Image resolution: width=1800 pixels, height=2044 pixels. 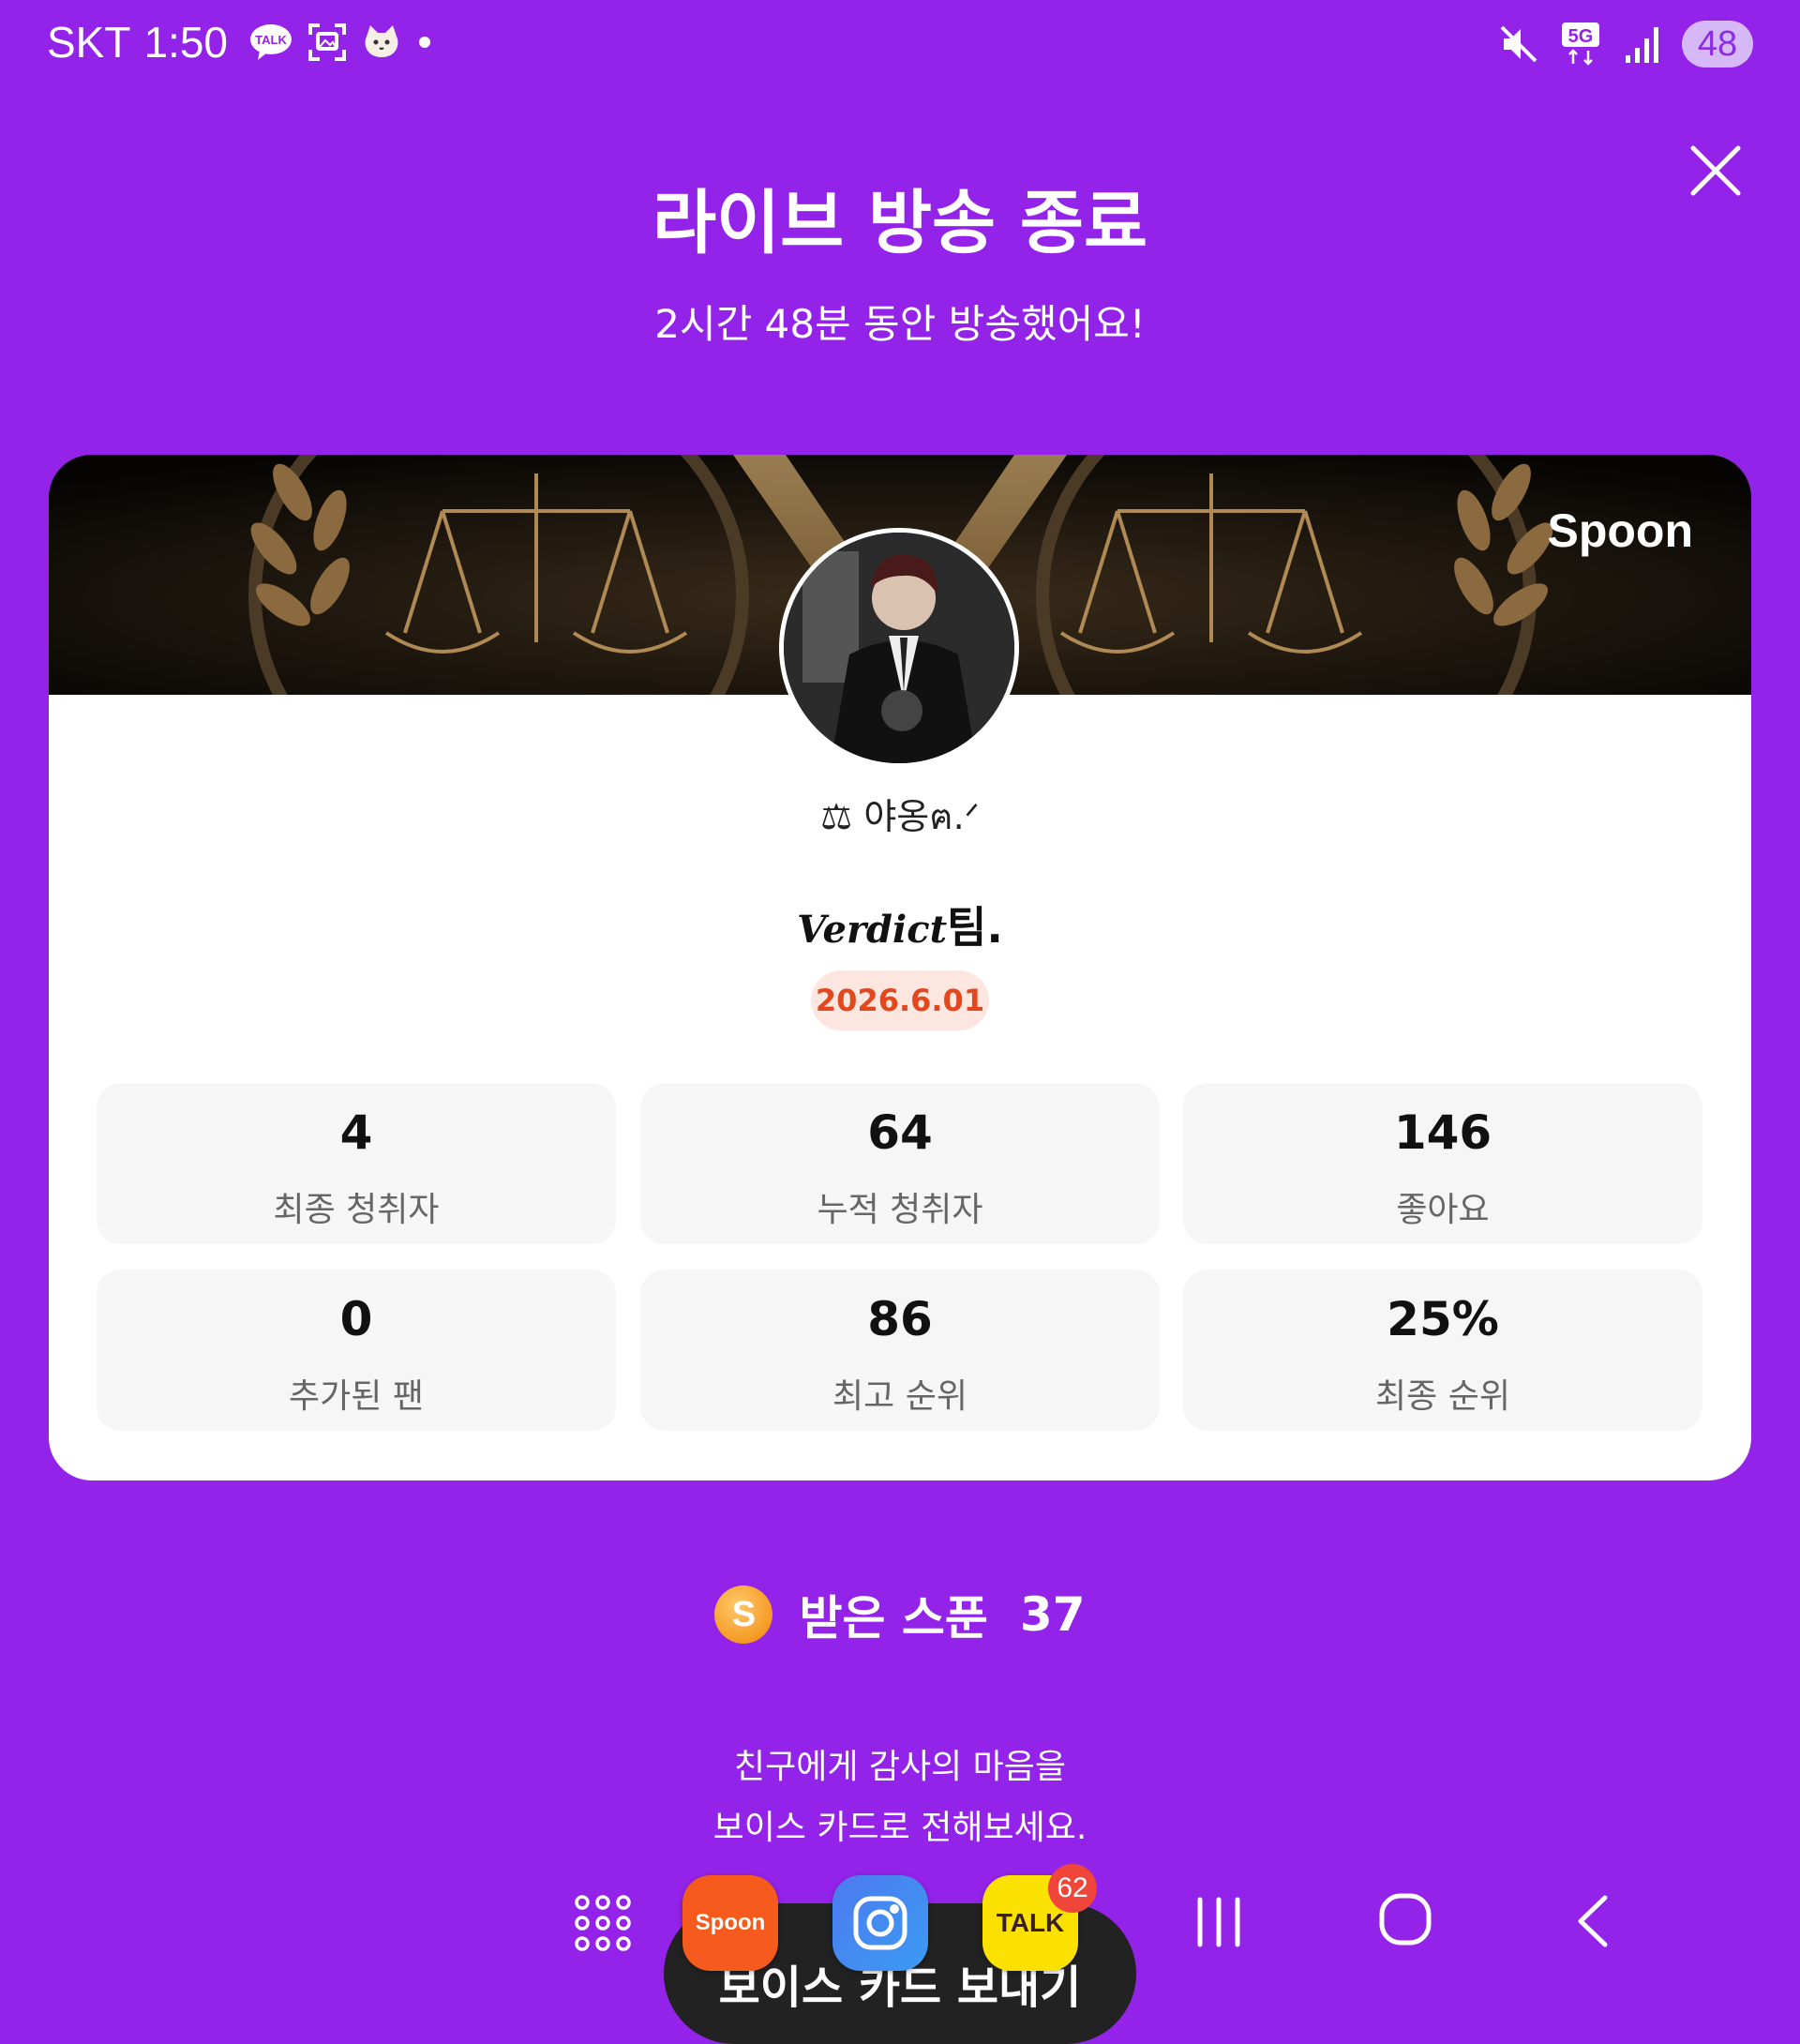 What do you see at coordinates (356, 1132) in the screenshot?
I see `stat-value: 4` at bounding box center [356, 1132].